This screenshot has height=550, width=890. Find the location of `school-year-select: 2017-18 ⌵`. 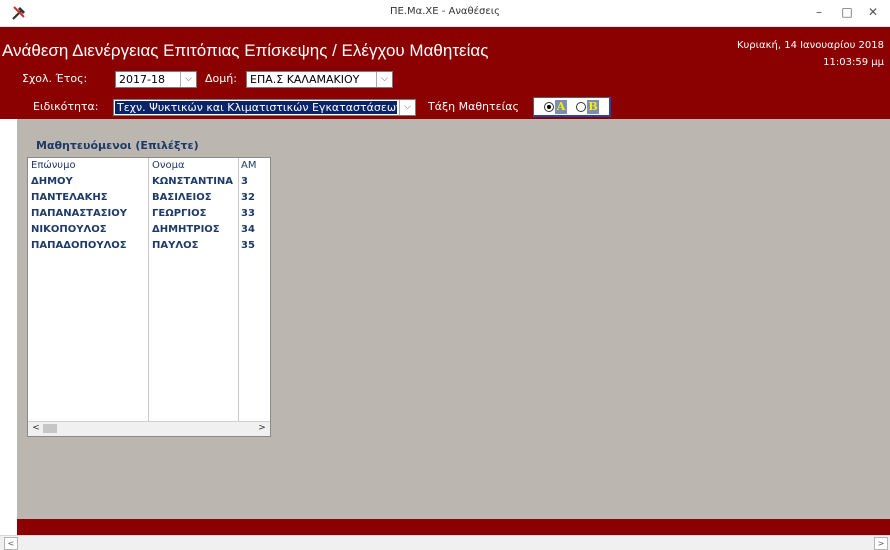

school-year-select: 2017-18 ⌵ is located at coordinates (156, 79).